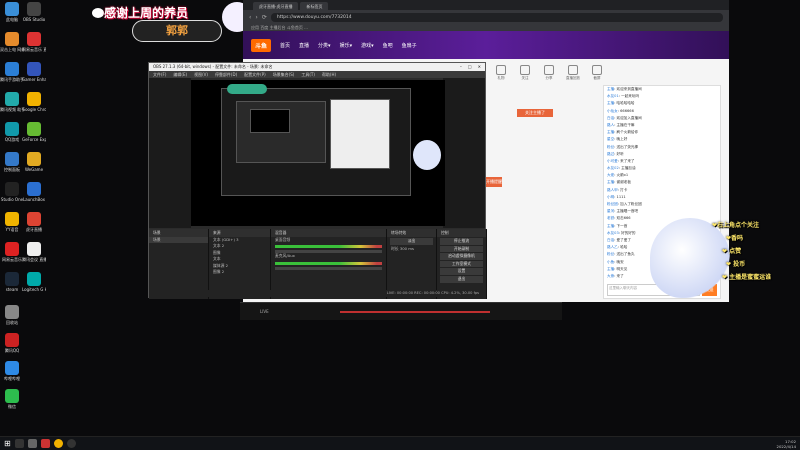 Image resolution: width=800 pixels, height=450 pixels. Describe the element at coordinates (285, 45) in the screenshot. I see `nav-link: 首页` at that location.